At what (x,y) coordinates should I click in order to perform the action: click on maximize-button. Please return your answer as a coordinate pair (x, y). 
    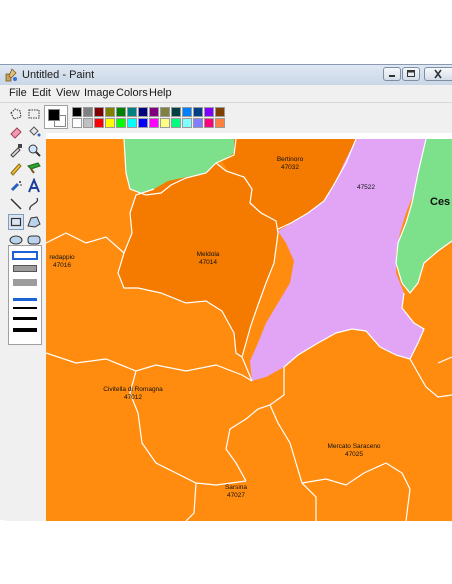
    Looking at the image, I should click on (411, 74).